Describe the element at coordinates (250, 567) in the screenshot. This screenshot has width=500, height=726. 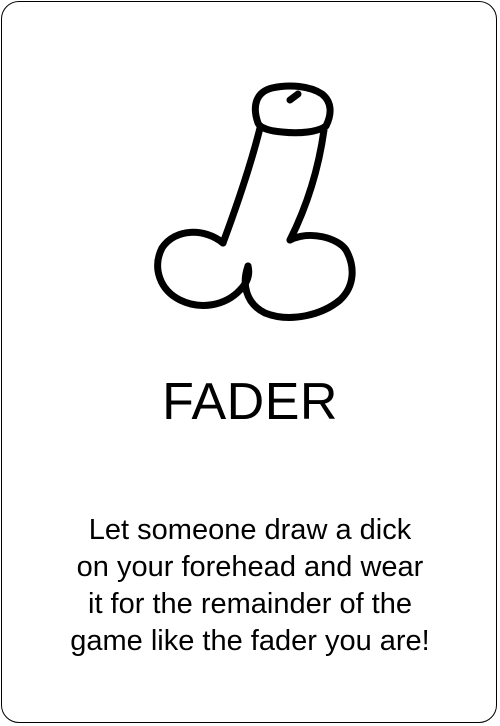
I see `card-text-line: on your forehead and wear` at that location.